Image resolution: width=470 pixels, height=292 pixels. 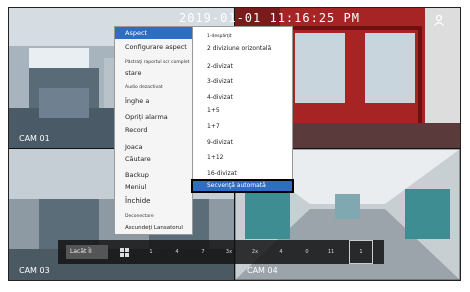 I want to click on menu-item-menu: Meniul, so click(x=135, y=187).